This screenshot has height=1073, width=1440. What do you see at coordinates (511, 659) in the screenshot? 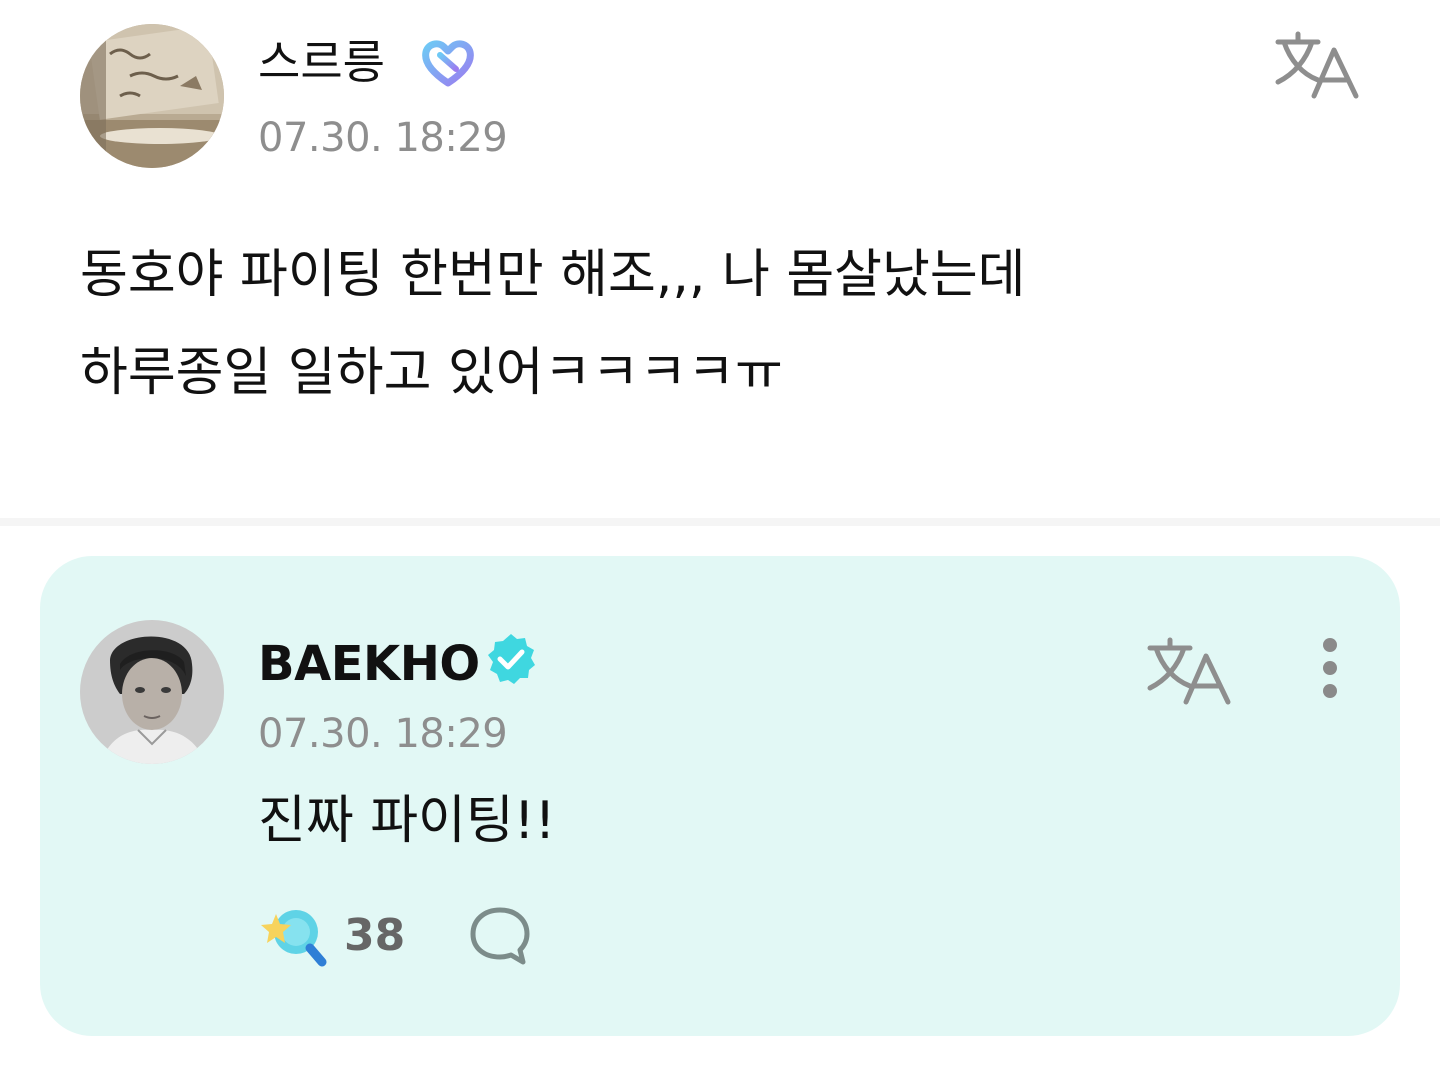
I see `verified-check-icon` at bounding box center [511, 659].